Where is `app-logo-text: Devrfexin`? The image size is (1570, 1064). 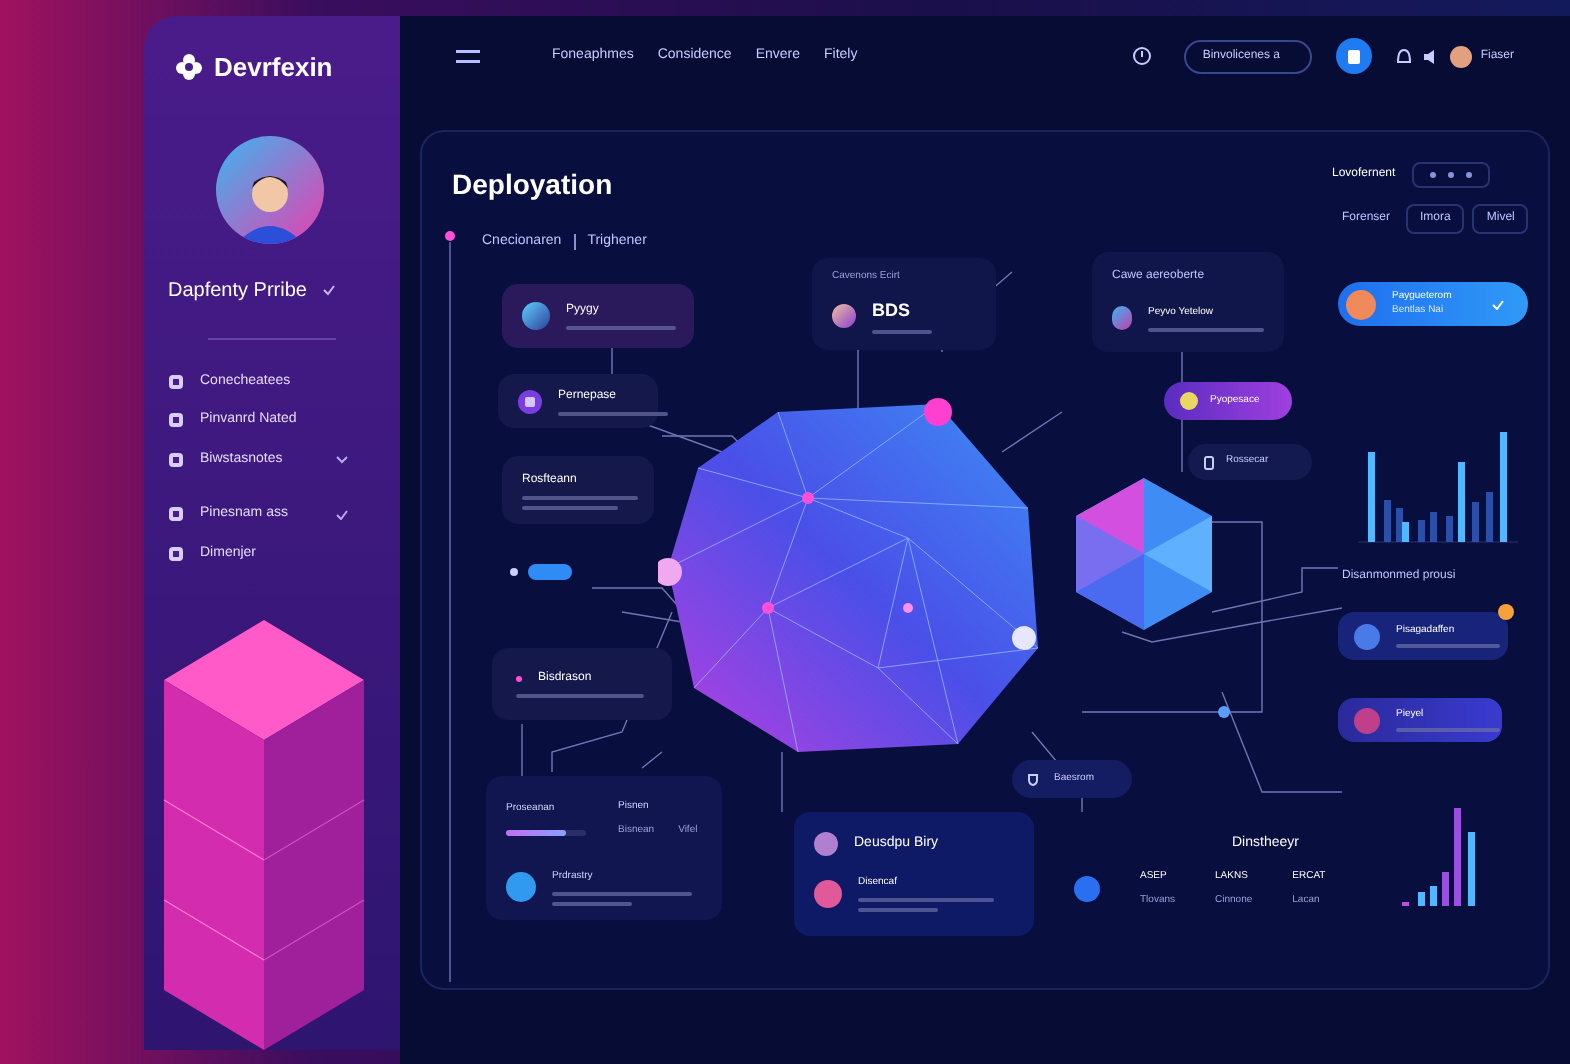 app-logo-text: Devrfexin is located at coordinates (273, 68).